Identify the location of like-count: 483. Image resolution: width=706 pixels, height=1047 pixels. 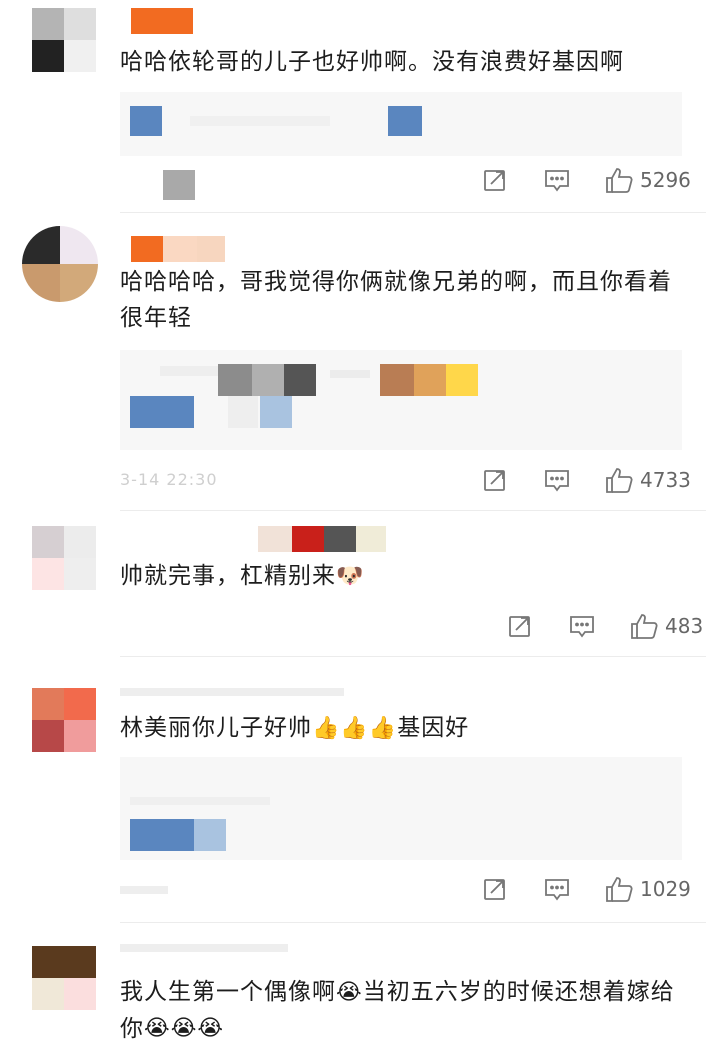
(684, 626).